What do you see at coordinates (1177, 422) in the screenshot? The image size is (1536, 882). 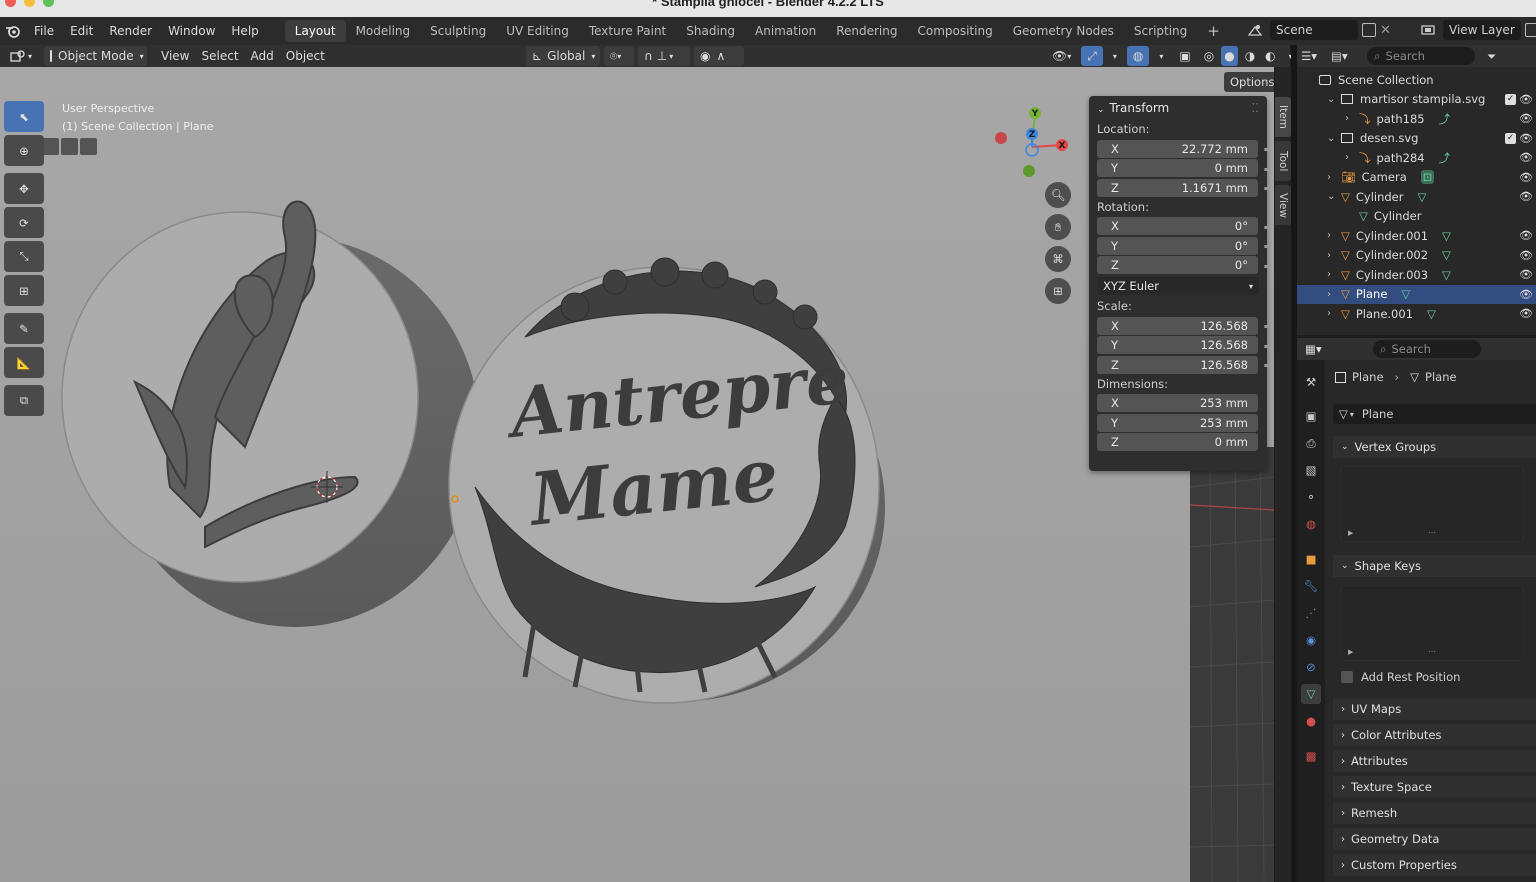 I see `dimensions-y-field: Y 253 mm` at bounding box center [1177, 422].